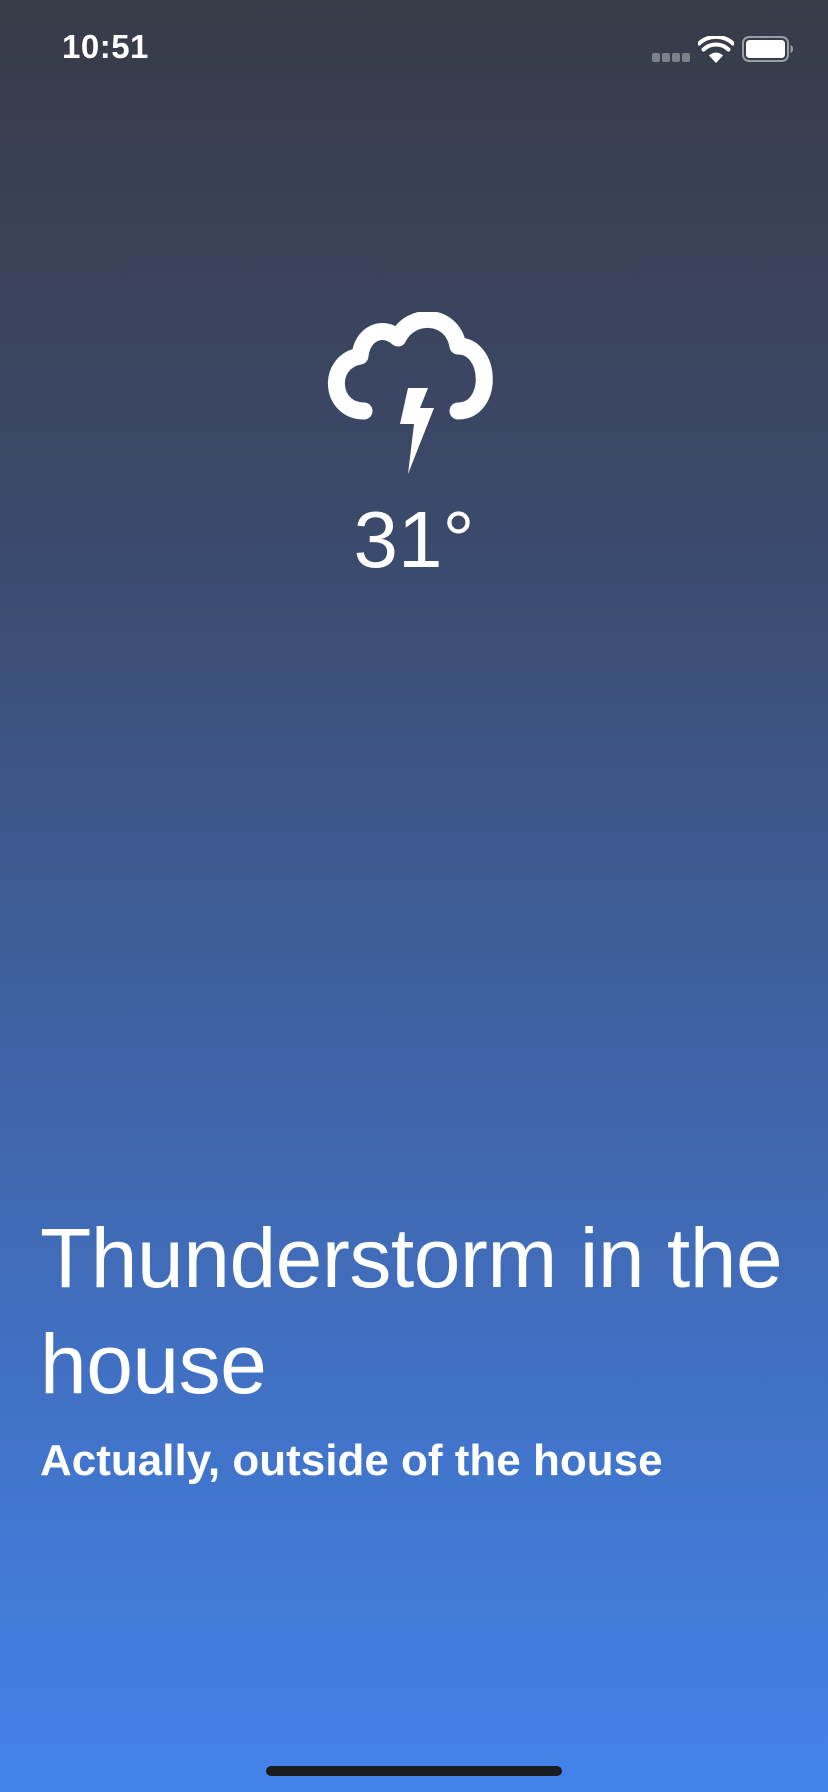 This screenshot has width=828, height=1792. What do you see at coordinates (410, 393) in the screenshot?
I see `thunderstorm-icon` at bounding box center [410, 393].